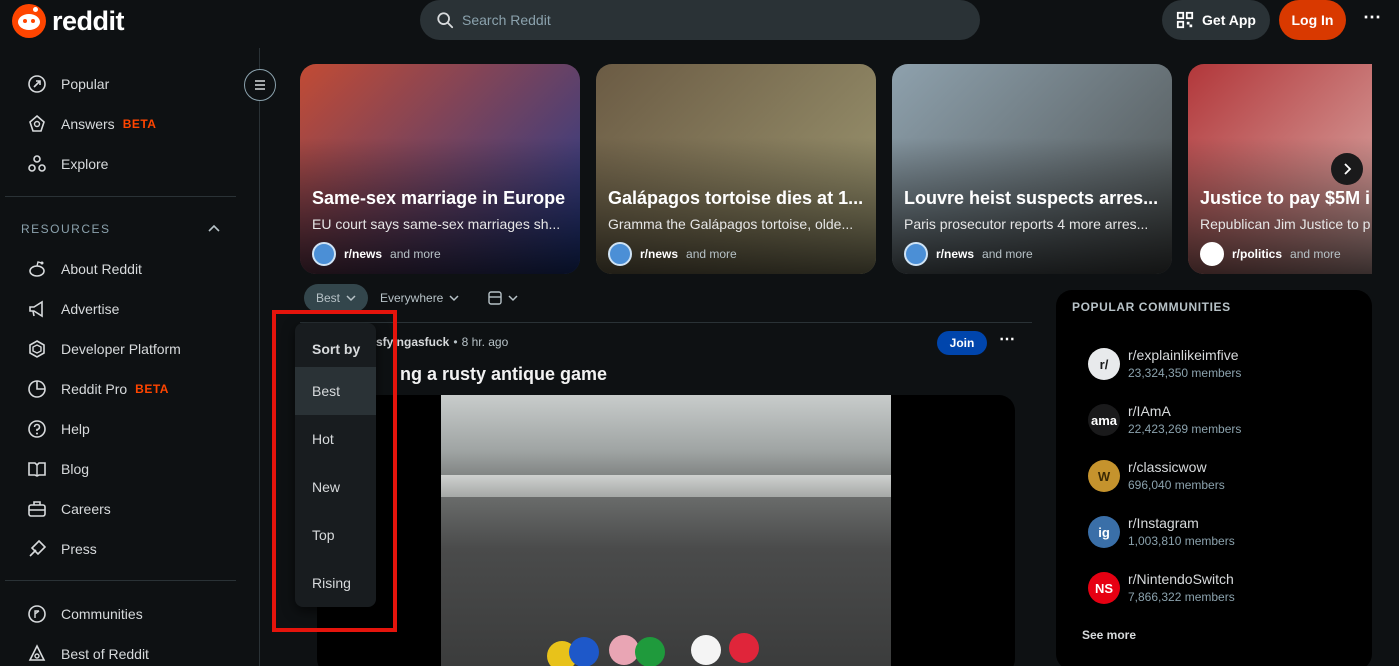  I want to click on community-members: 696,040 members, so click(1176, 485).